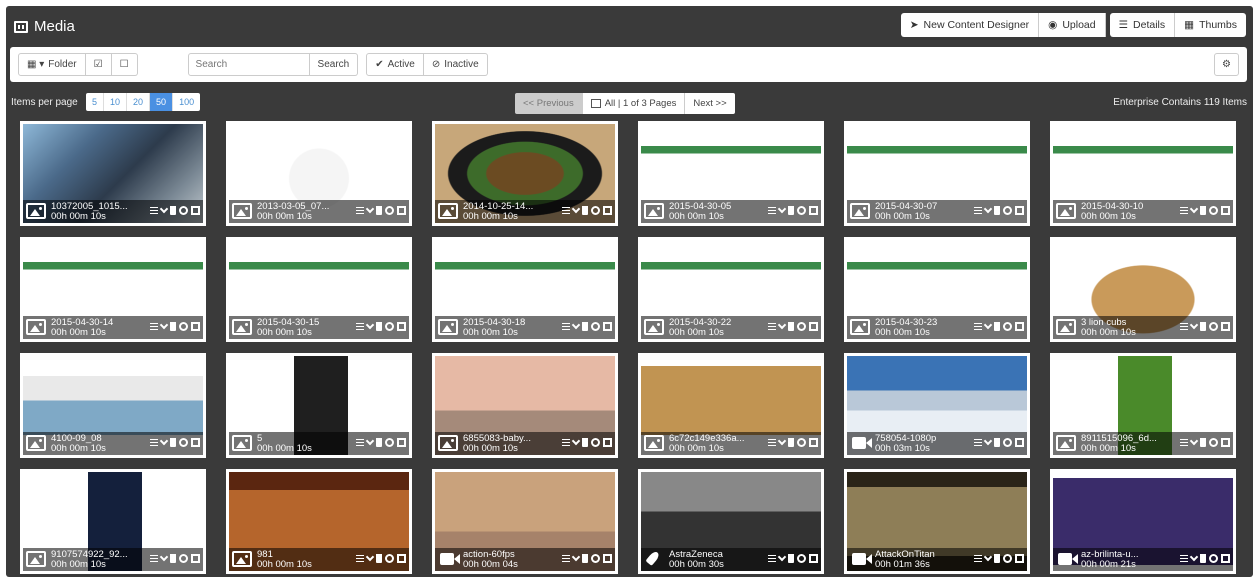 Image resolution: width=1253 pixels, height=577 pixels. I want to click on media-tile: 2015-04-30-18 00h 00m 10s, so click(525, 289).